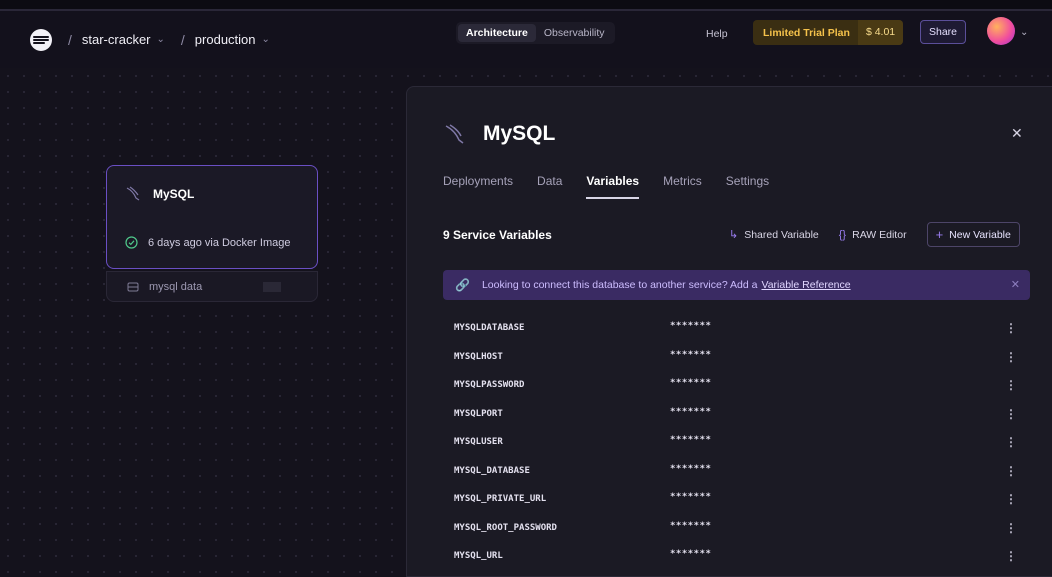 Image resolution: width=1052 pixels, height=577 pixels. What do you see at coordinates (505, 527) in the screenshot?
I see `variable-key: MYSQL_ROOT_PASSWORD` at bounding box center [505, 527].